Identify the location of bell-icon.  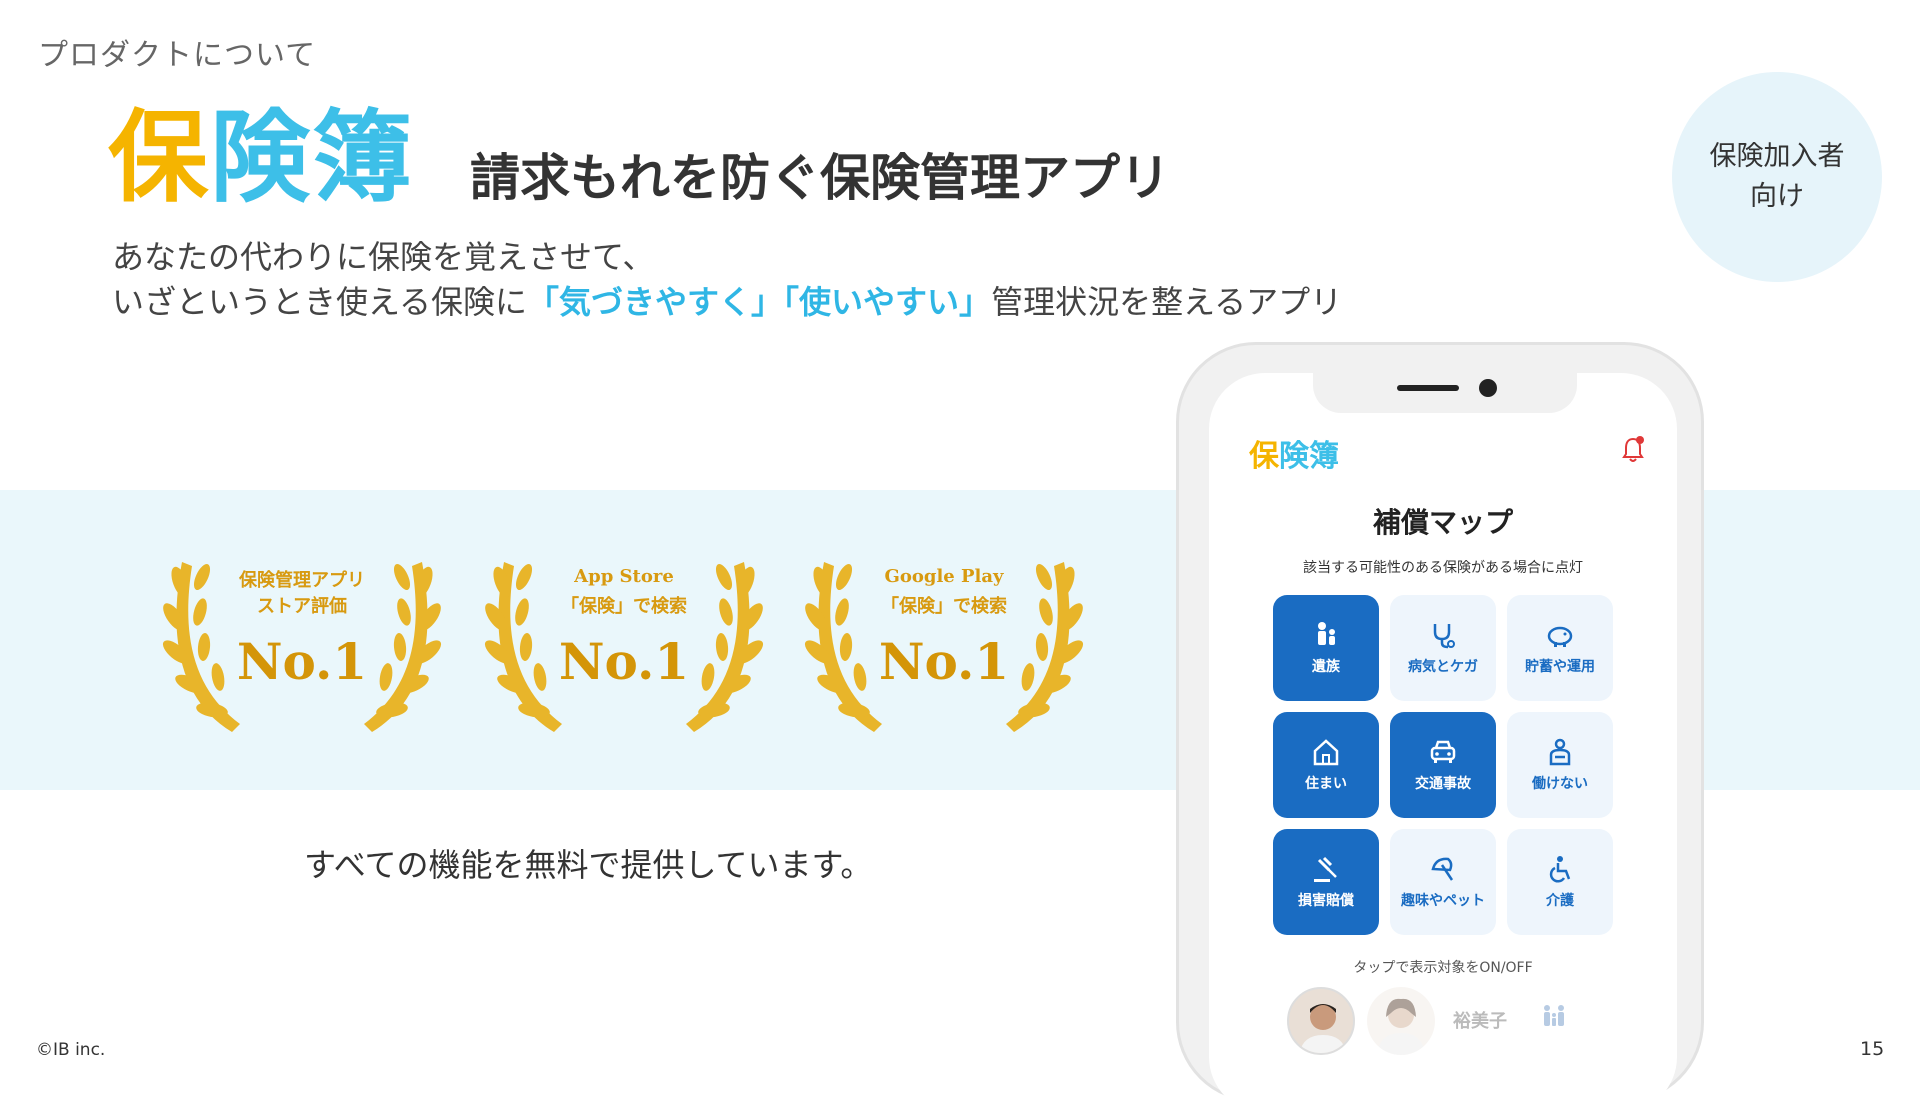
(1633, 449).